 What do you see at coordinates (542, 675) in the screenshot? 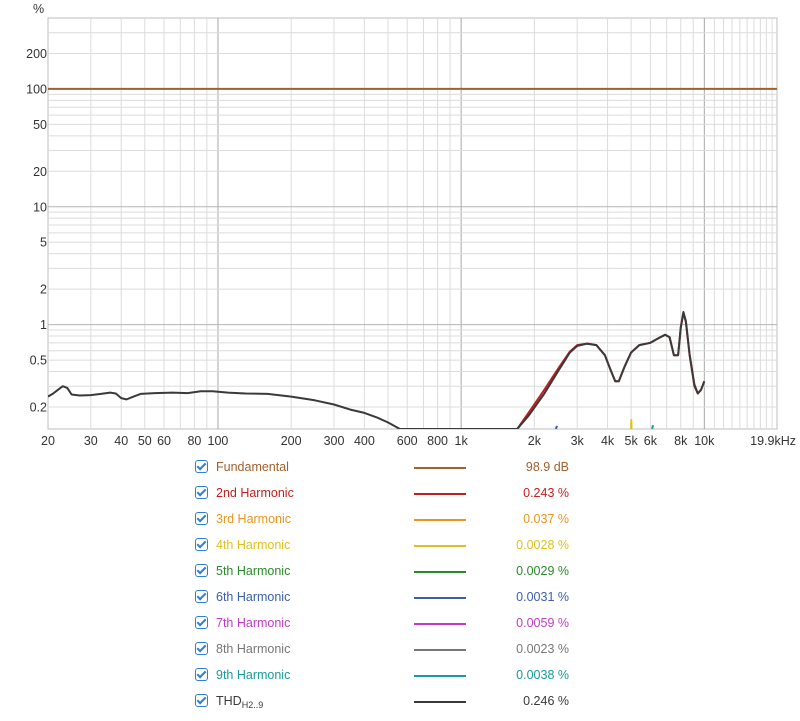
I see `legend-series-value: 0.0038 %` at bounding box center [542, 675].